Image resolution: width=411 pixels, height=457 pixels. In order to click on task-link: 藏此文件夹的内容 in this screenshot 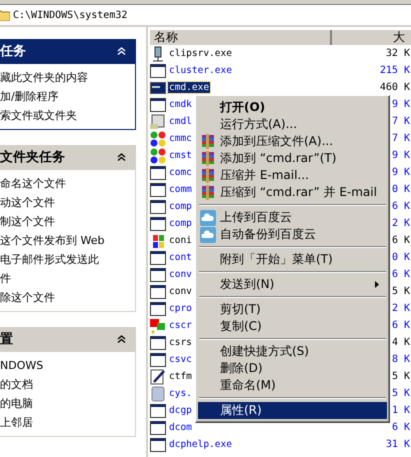, I will do `click(53, 77)`.